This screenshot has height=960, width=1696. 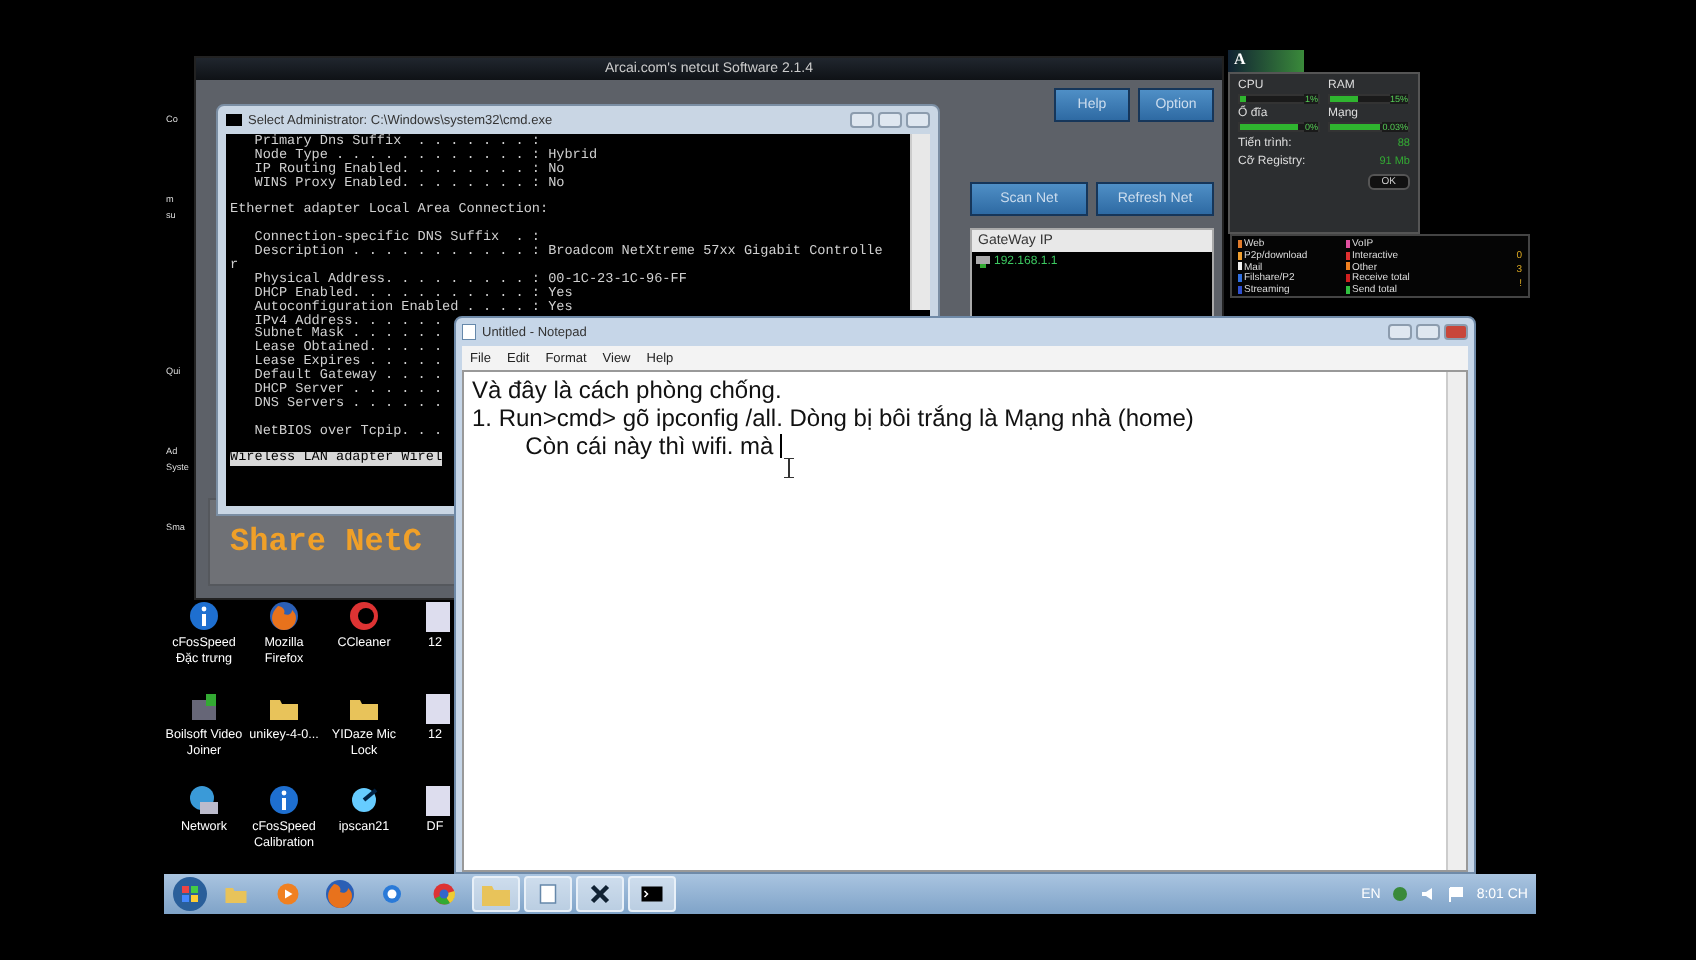 I want to click on speaker-icon, so click(x=1428, y=894).